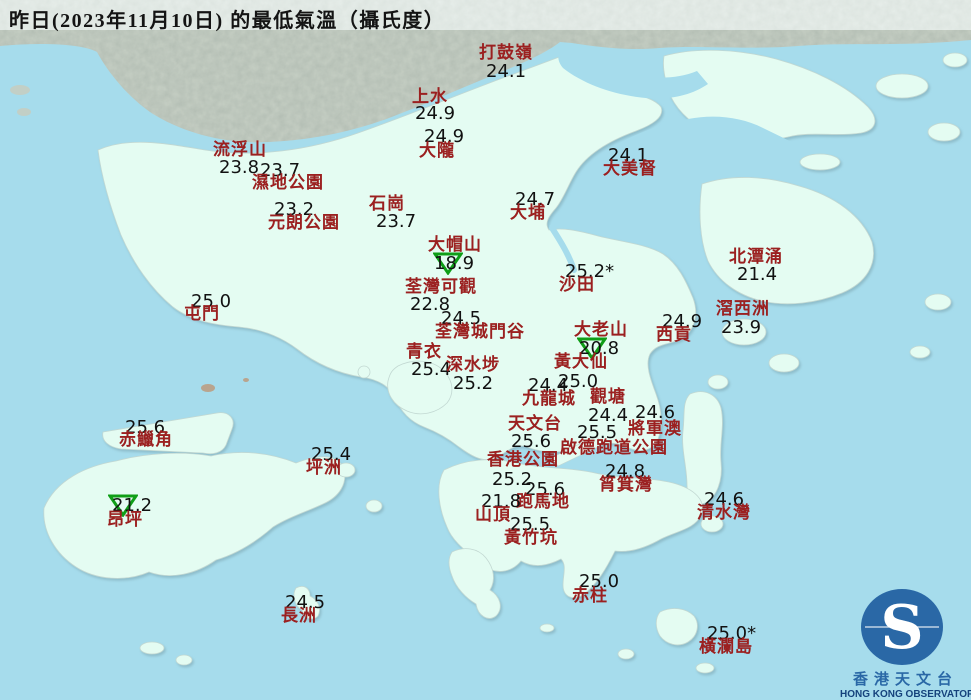  I want to click on station-name: 赤鱲角, so click(146, 439).